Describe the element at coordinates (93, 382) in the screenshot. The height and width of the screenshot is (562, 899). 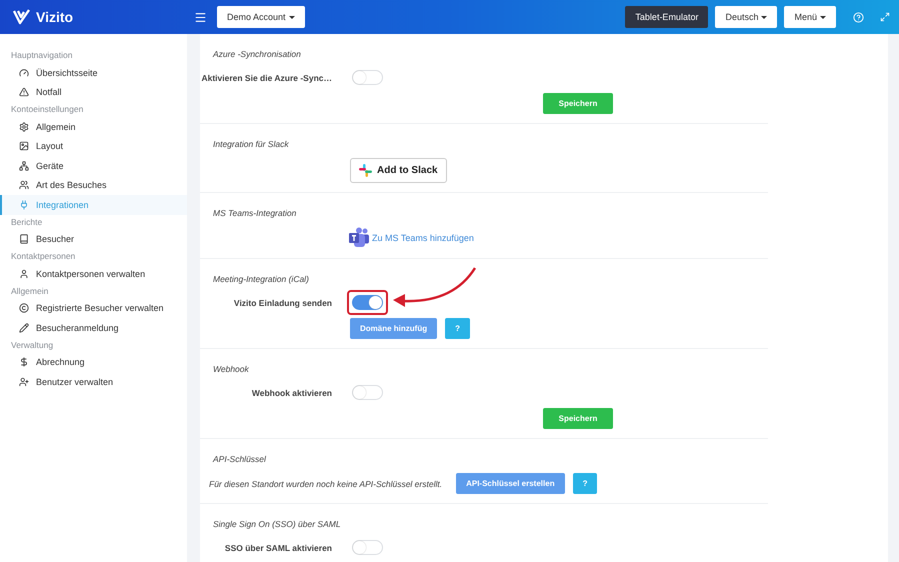
I see `nav-item: Benutzer verwalten` at that location.